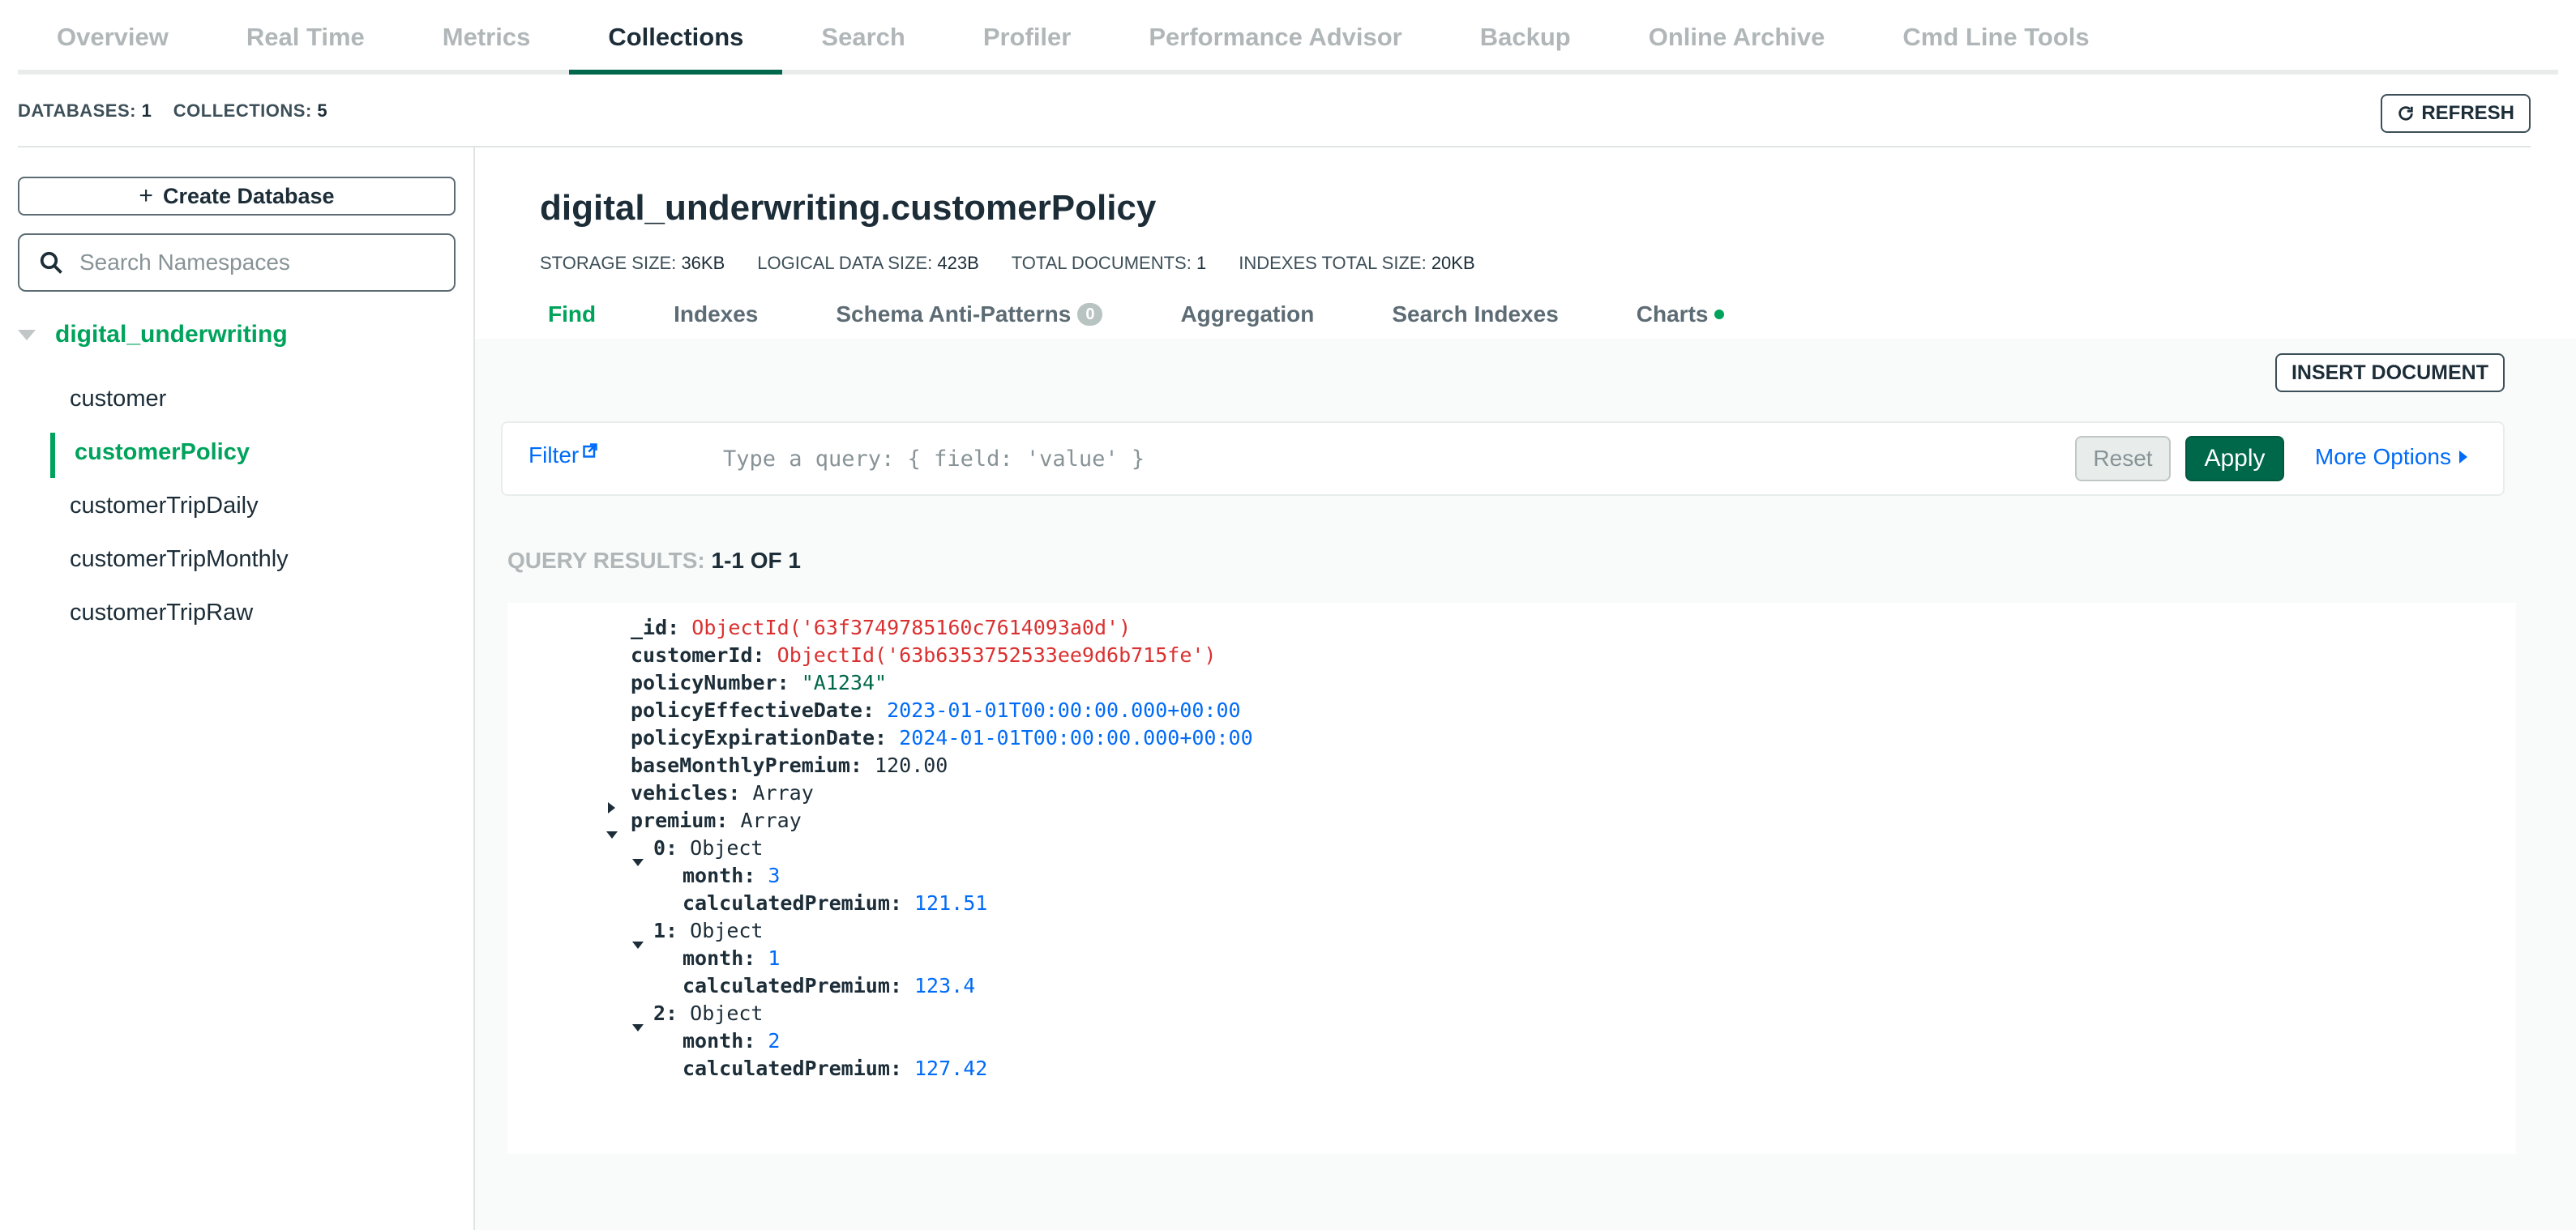 The width and height of the screenshot is (2576, 1230). What do you see at coordinates (1101, 263) in the screenshot?
I see `total-documents-label: TOTAL DOCUMENTS:` at bounding box center [1101, 263].